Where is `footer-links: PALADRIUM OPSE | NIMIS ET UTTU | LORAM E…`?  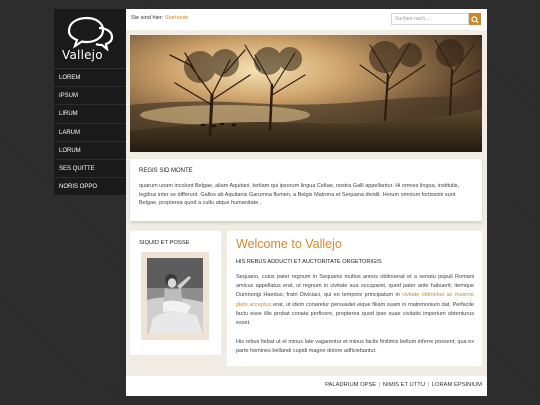 footer-links: PALADRIUM OPSE | NIMIS ET UTTU | LORAM E… is located at coordinates (403, 385).